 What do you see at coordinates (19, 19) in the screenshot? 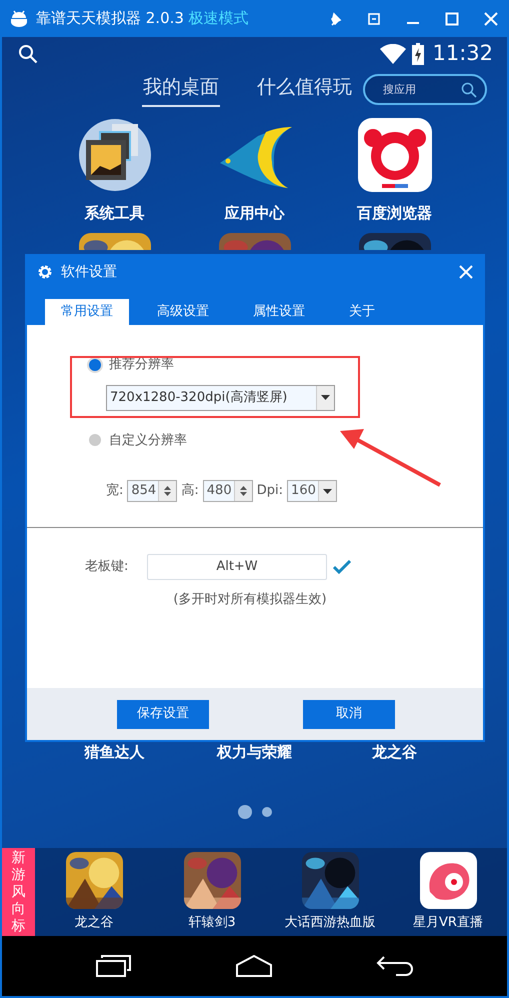
I see `android-logo-icon` at bounding box center [19, 19].